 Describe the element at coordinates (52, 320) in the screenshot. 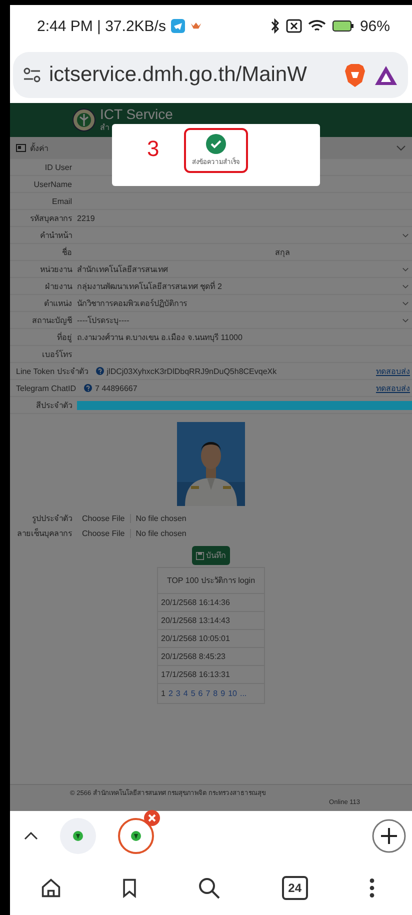

I see `field-label: สถานะบัญชี` at that location.